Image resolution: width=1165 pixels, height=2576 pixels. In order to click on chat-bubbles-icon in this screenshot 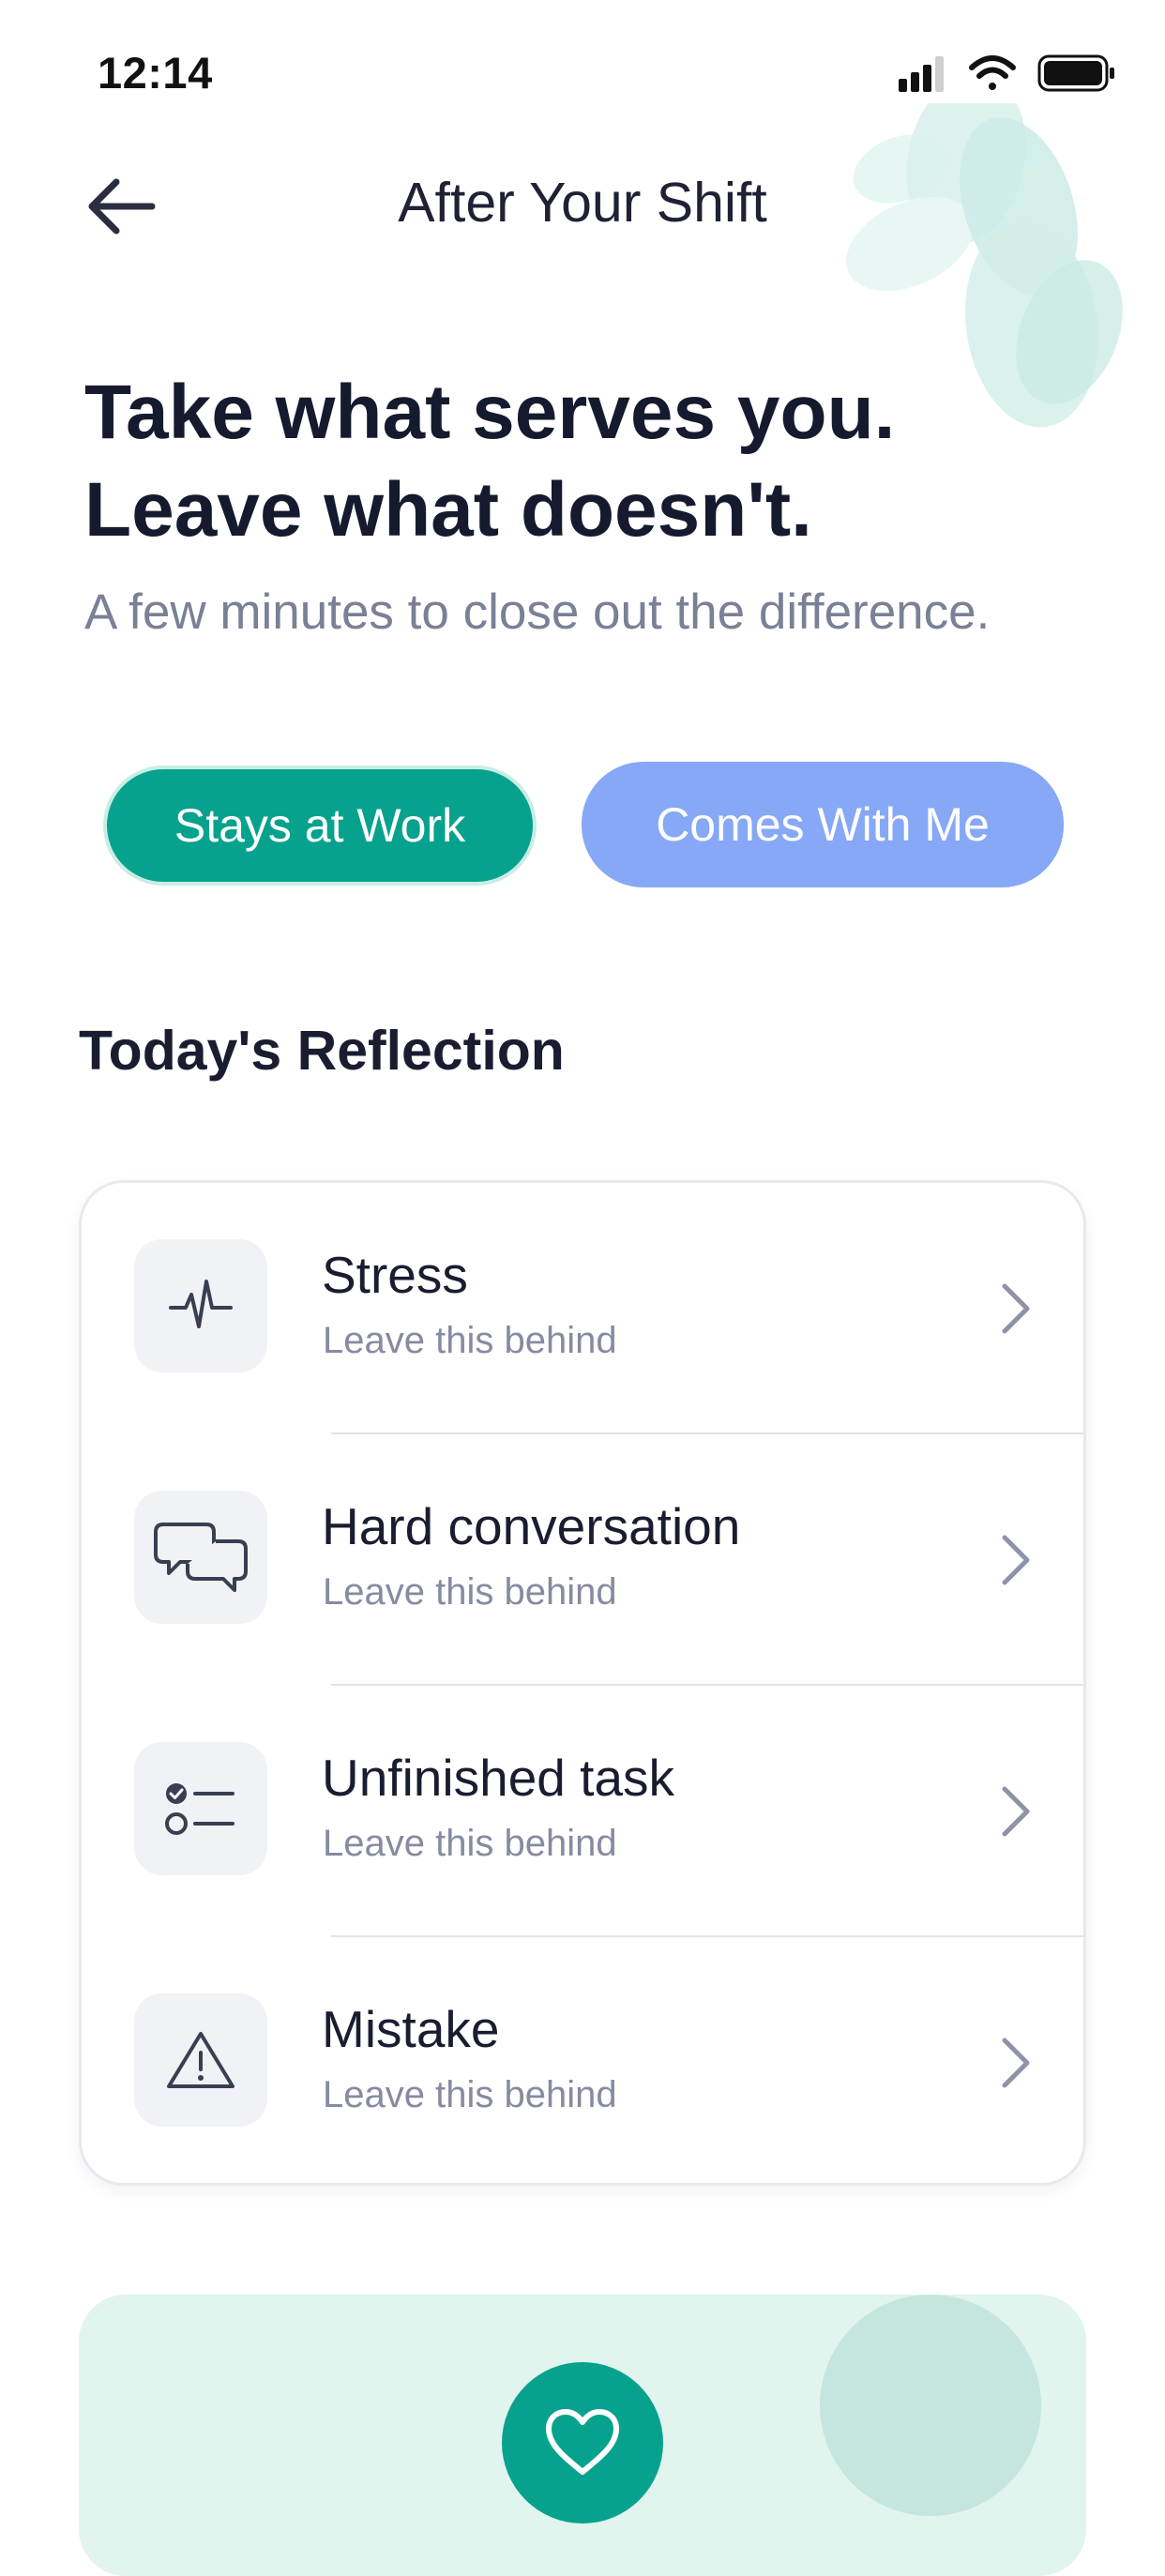, I will do `click(201, 1557)`.